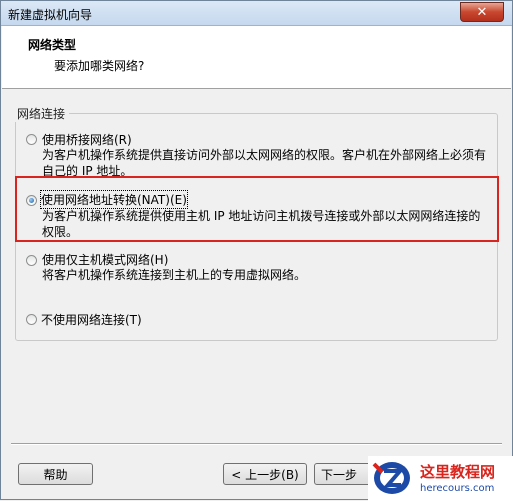 The image size is (513, 501). Describe the element at coordinates (87, 139) in the screenshot. I see `option-label-bridged: 使用桥接网络(R)` at that location.